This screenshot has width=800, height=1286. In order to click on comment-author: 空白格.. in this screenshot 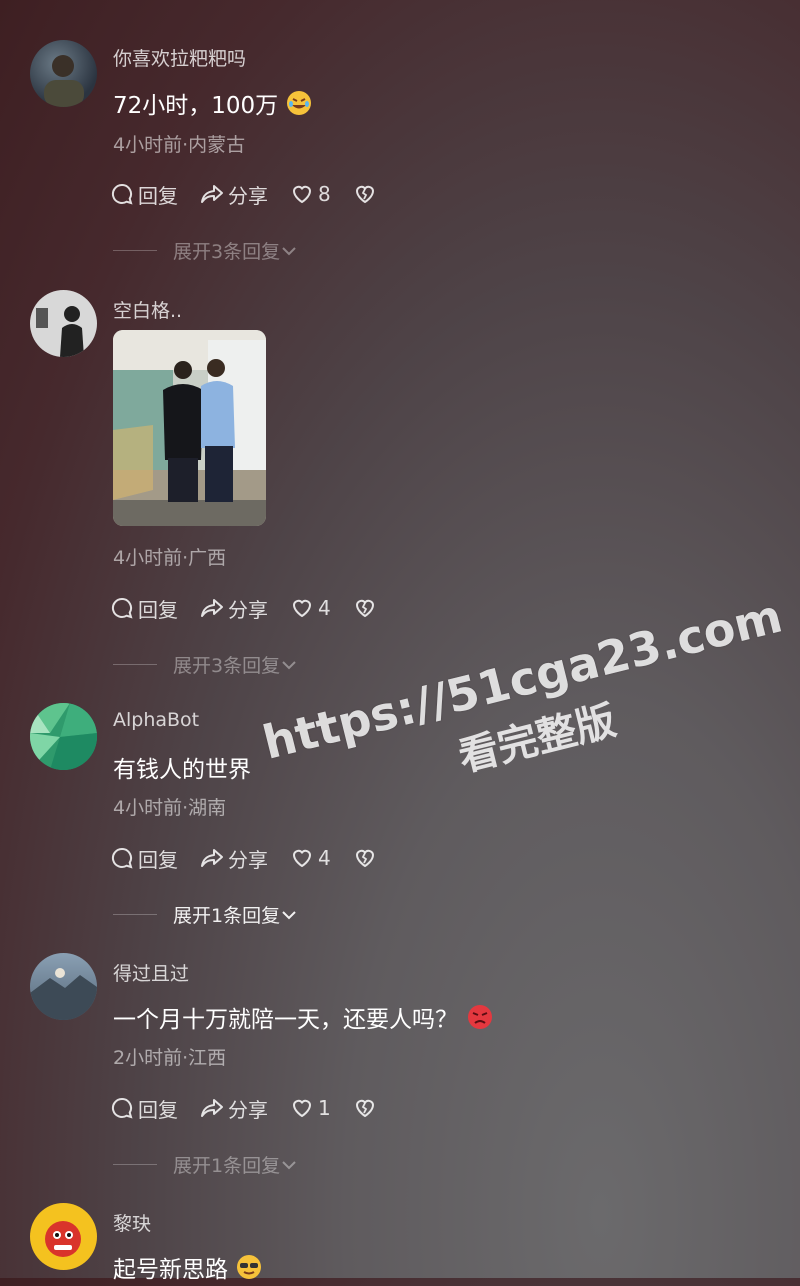, I will do `click(147, 309)`.